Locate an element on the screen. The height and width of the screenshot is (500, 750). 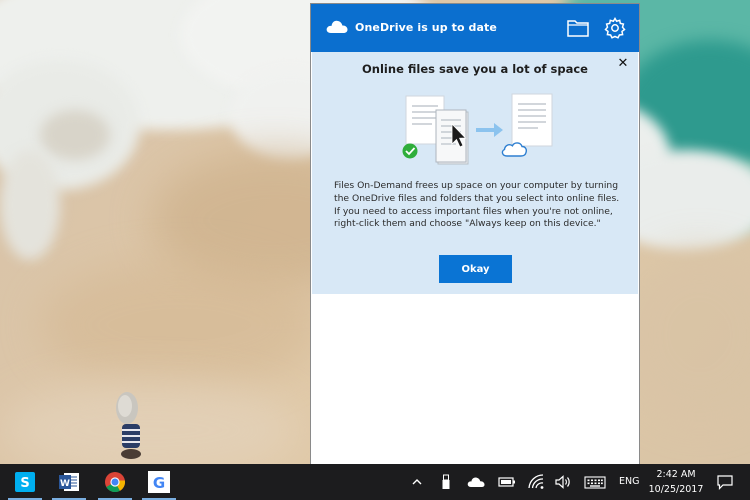
google-icon: G is located at coordinates (159, 482).